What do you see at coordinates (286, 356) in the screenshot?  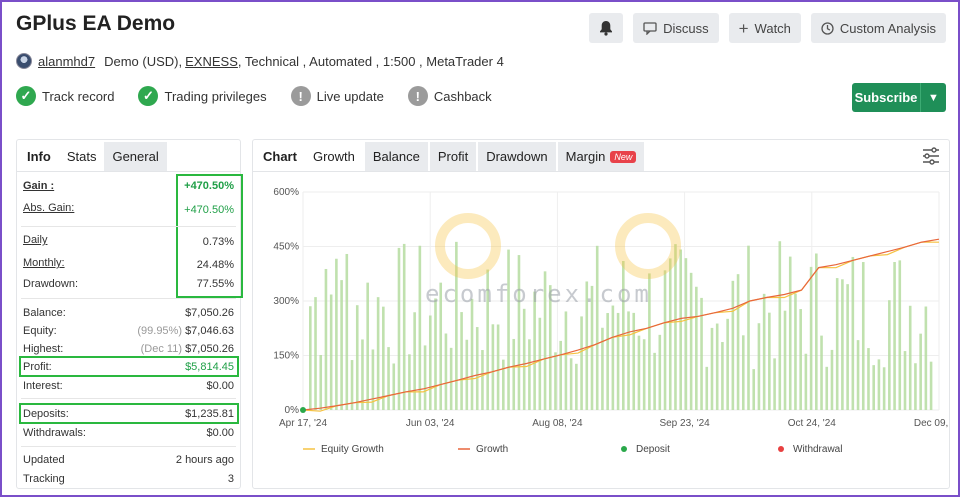 I see `y-tick-label: 150%` at bounding box center [286, 356].